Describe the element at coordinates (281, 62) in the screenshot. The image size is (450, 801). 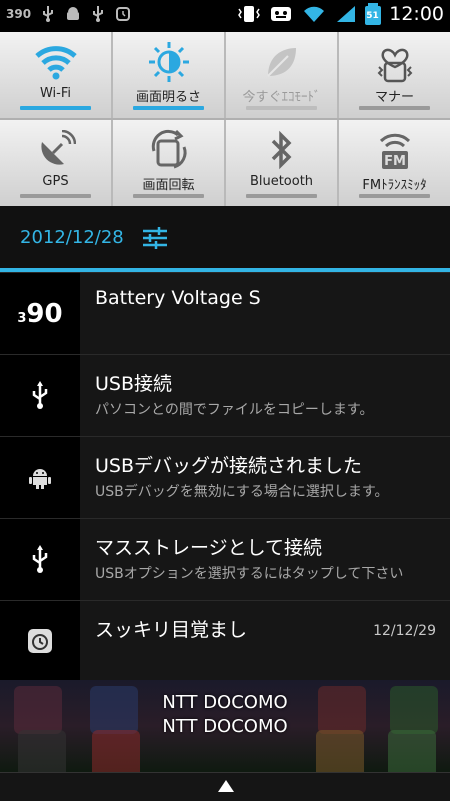
I see `eco-leaf-icon` at that location.